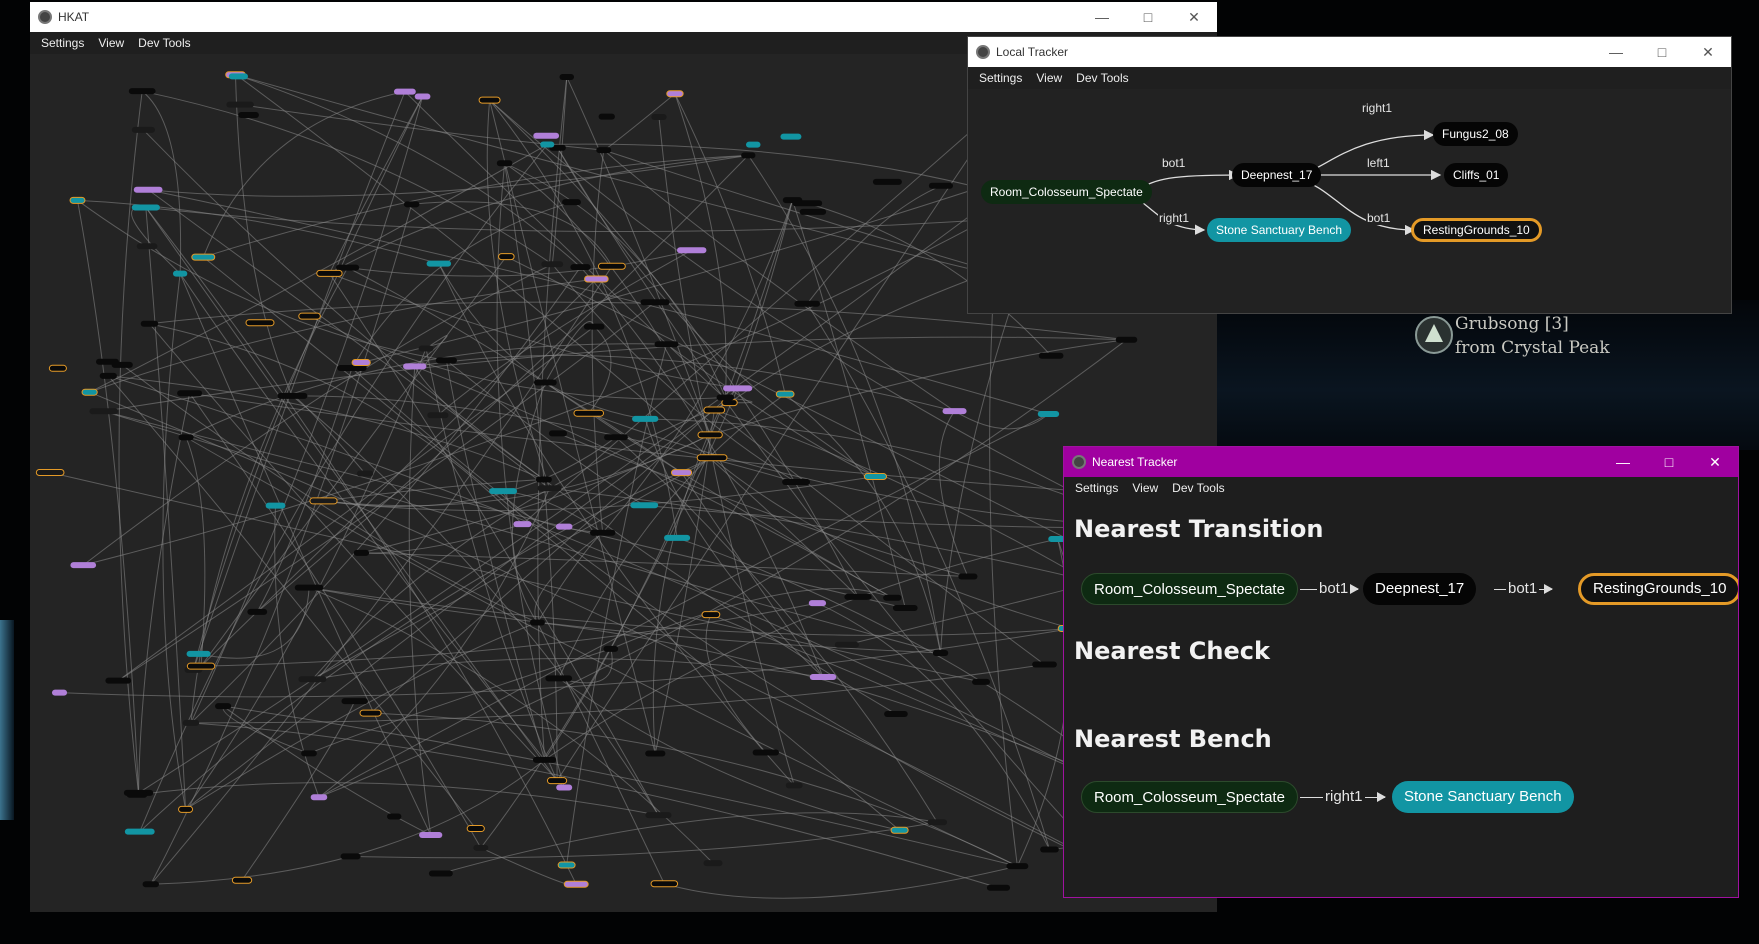 This screenshot has height=944, width=1759. What do you see at coordinates (1198, 488) in the screenshot?
I see `menu-dev-tools: Dev Tools` at bounding box center [1198, 488].